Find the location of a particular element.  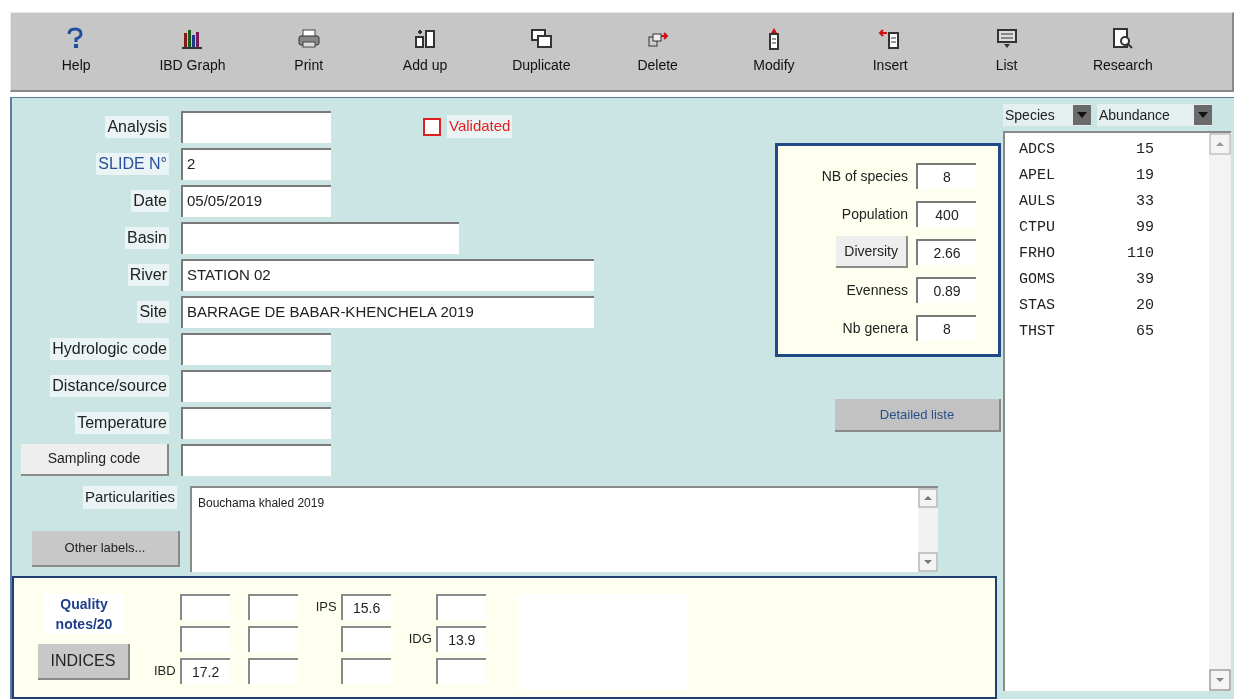

species-row: ADCS 15 is located at coordinates (1114, 150).